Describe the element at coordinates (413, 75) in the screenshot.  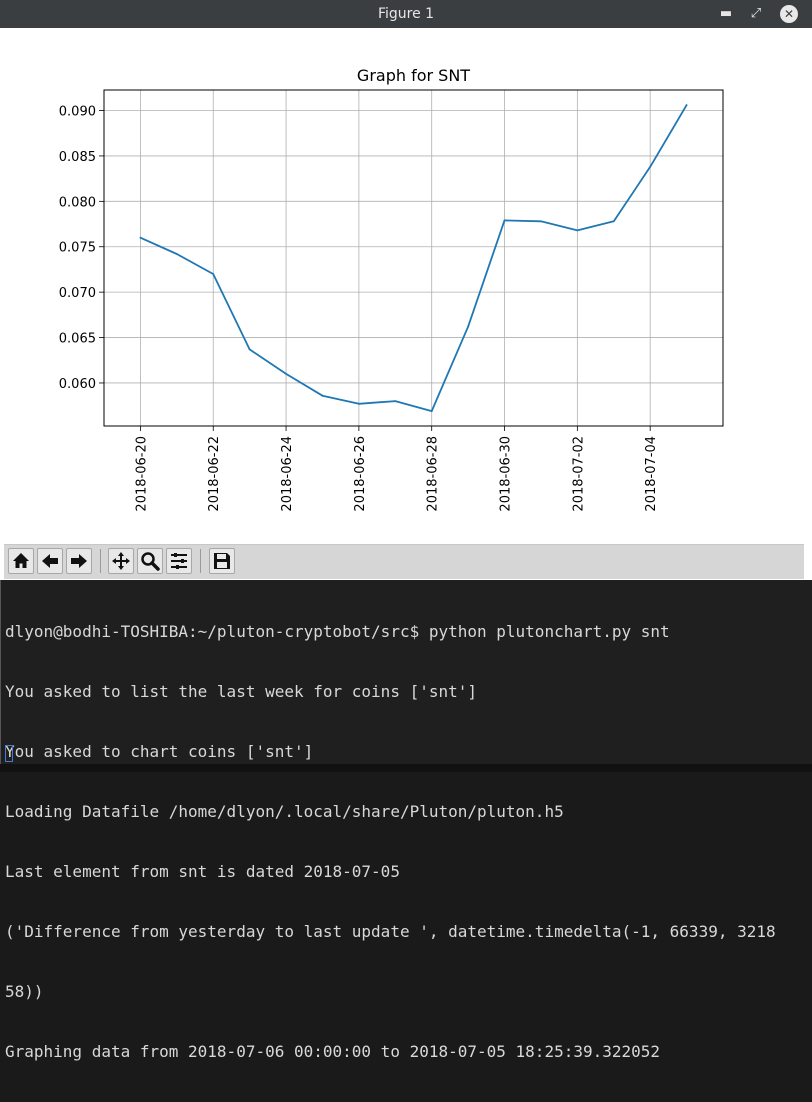
I see `chart-title: Graph for SNT` at that location.